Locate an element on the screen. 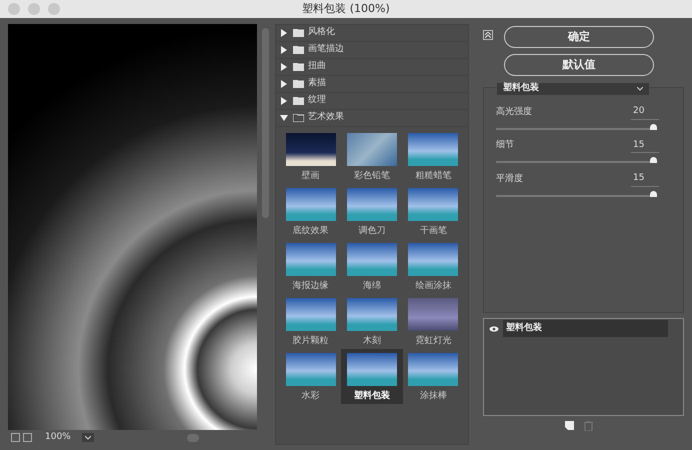 Image resolution: width=692 pixels, height=450 pixels. filter-thumbnail: 霓虹灯光 is located at coordinates (433, 321).